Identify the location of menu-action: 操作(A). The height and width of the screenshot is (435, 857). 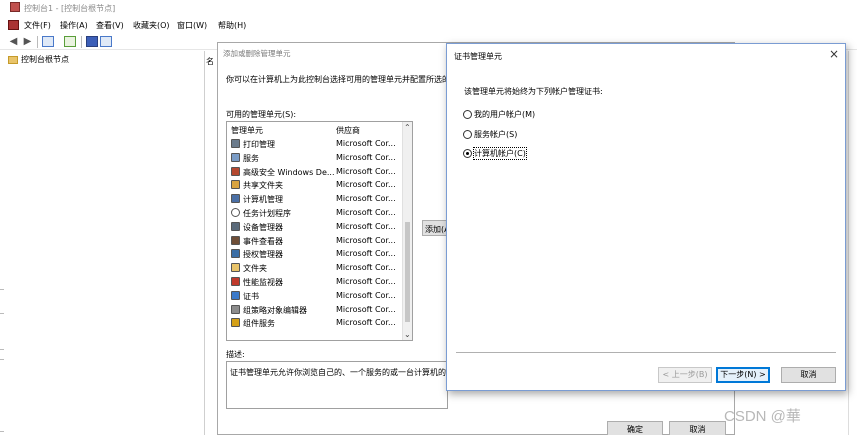
(74, 25).